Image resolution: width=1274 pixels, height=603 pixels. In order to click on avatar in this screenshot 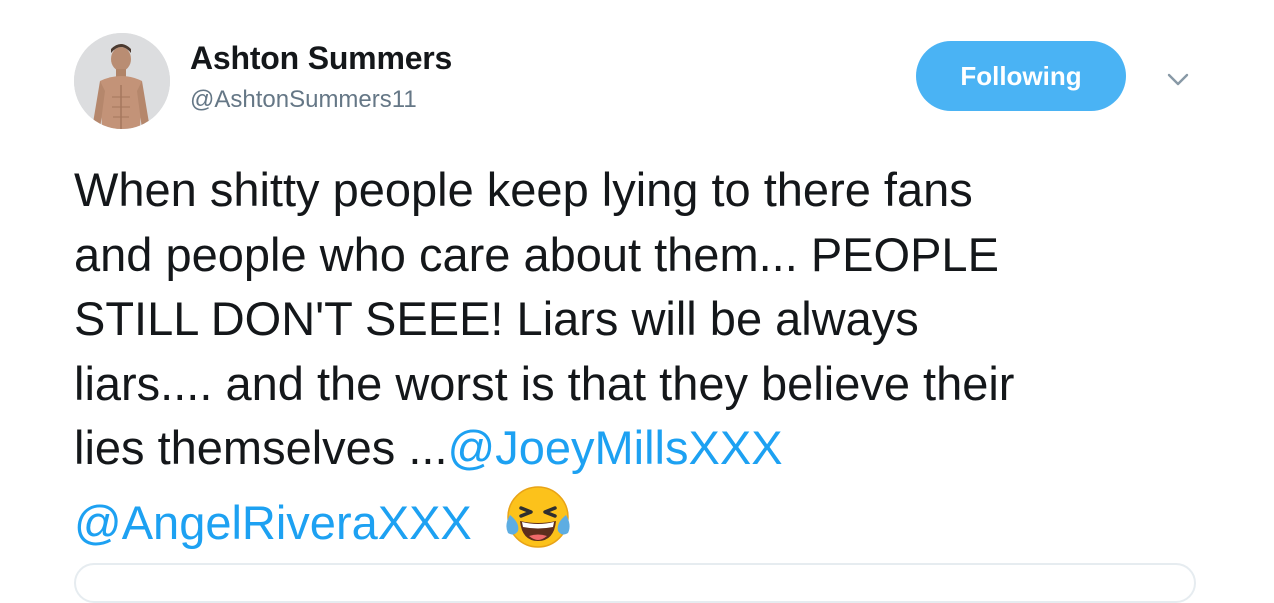, I will do `click(122, 81)`.